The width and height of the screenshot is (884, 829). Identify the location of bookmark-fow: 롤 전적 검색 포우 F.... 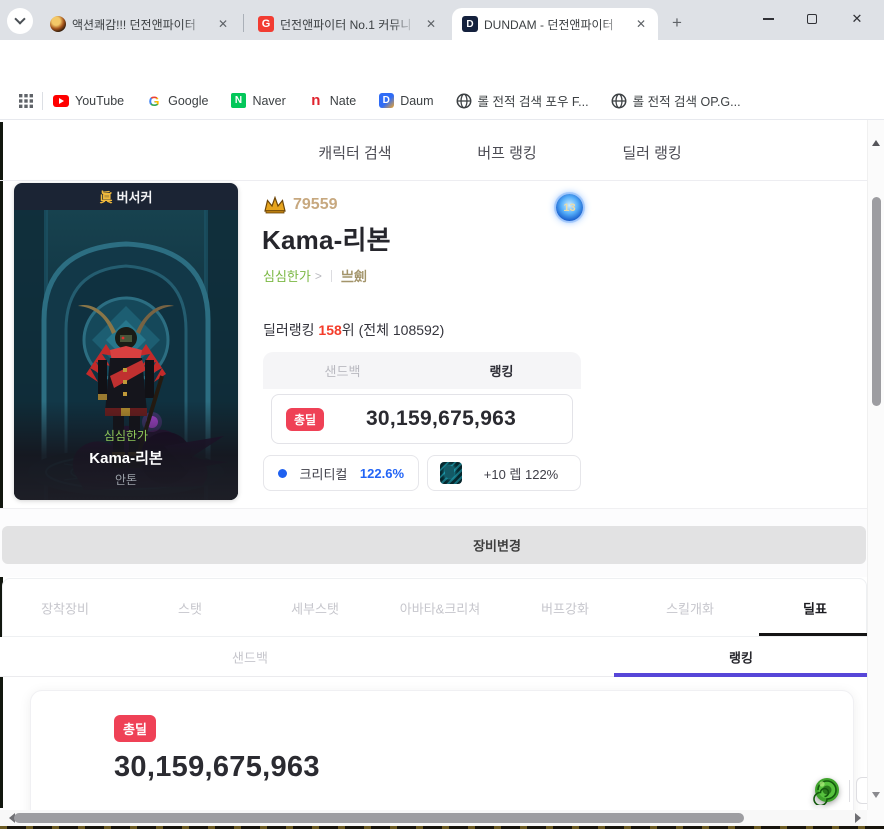
(522, 100).